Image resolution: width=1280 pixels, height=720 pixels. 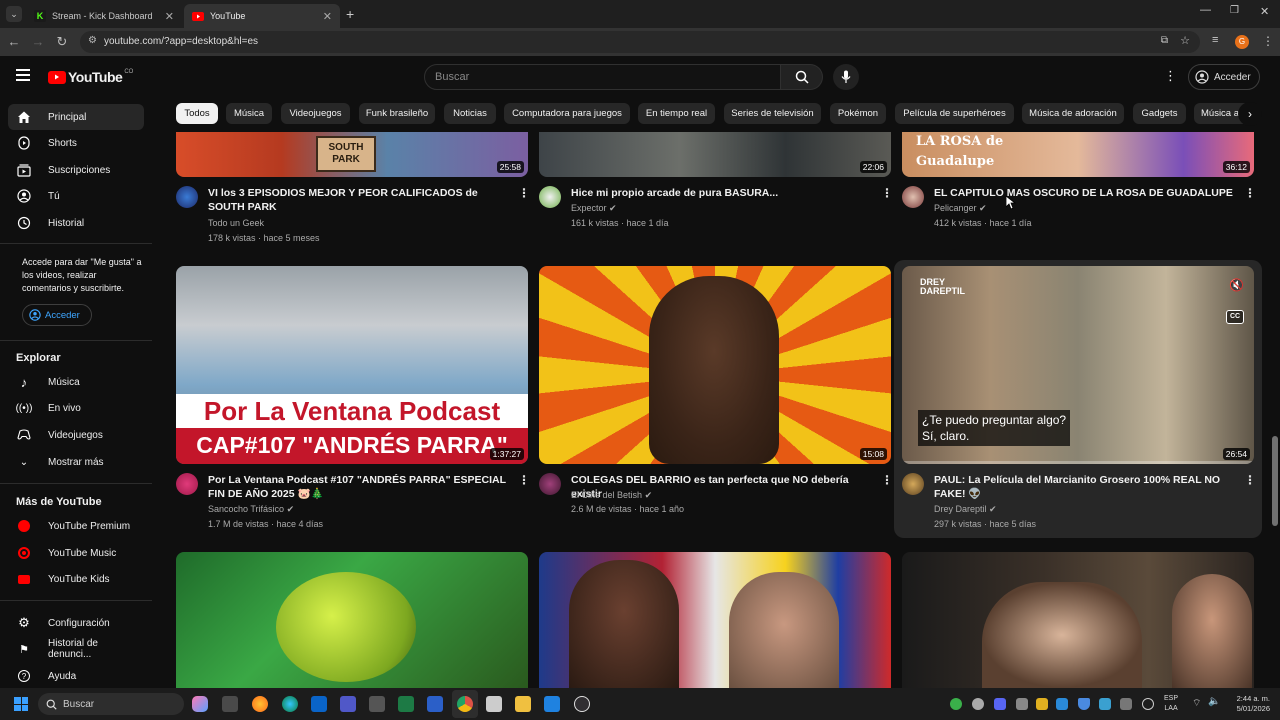 I want to click on channel-name: El Cine del Betish ✔, so click(x=611, y=495).